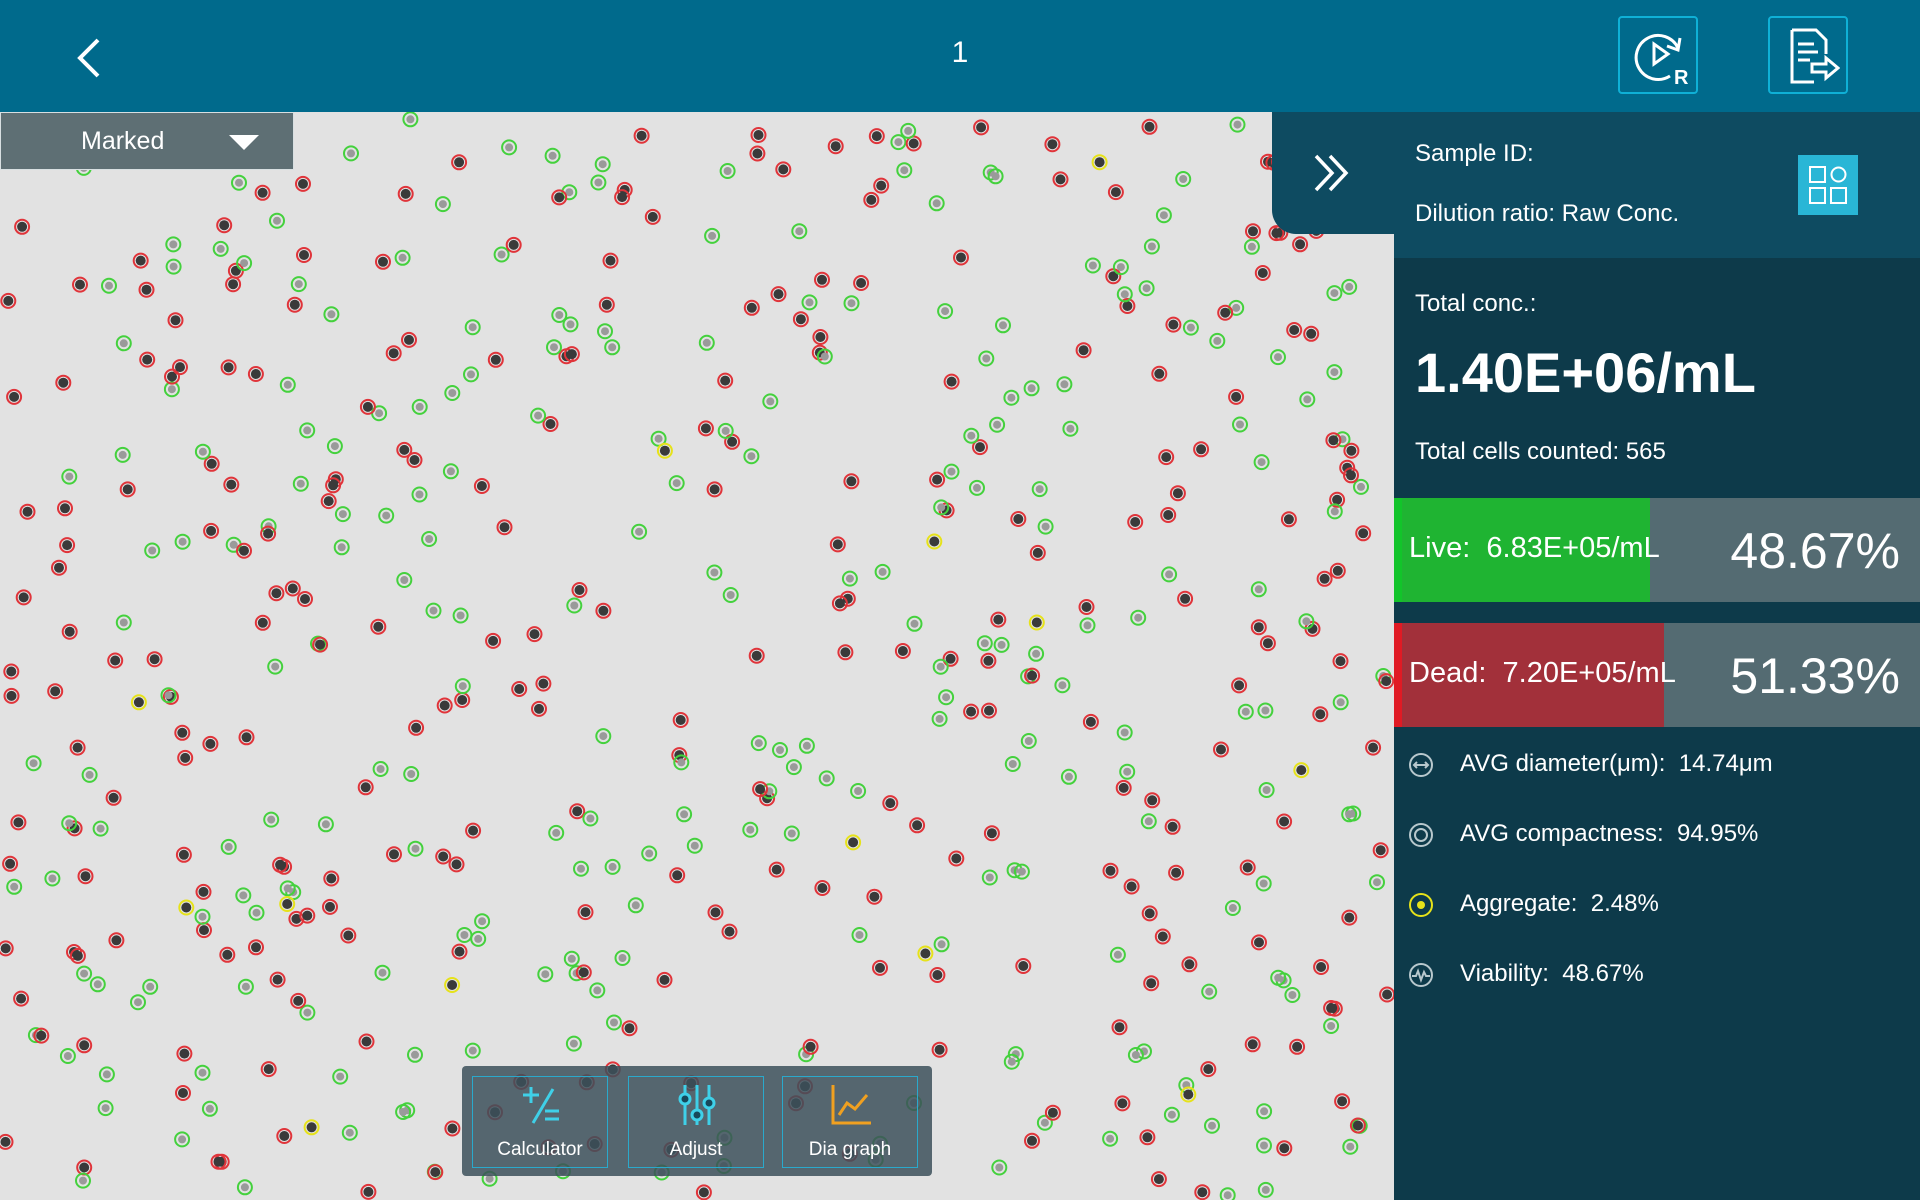 The image size is (1920, 1200). I want to click on replay-icon: R, so click(1661, 60).